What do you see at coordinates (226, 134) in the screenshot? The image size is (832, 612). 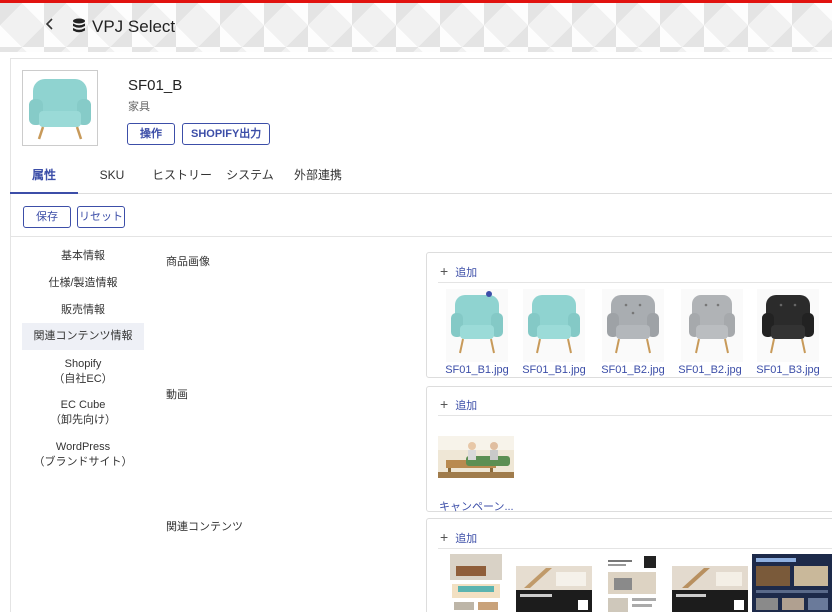 I see `shopify-export-button: SHOPIFY出力` at bounding box center [226, 134].